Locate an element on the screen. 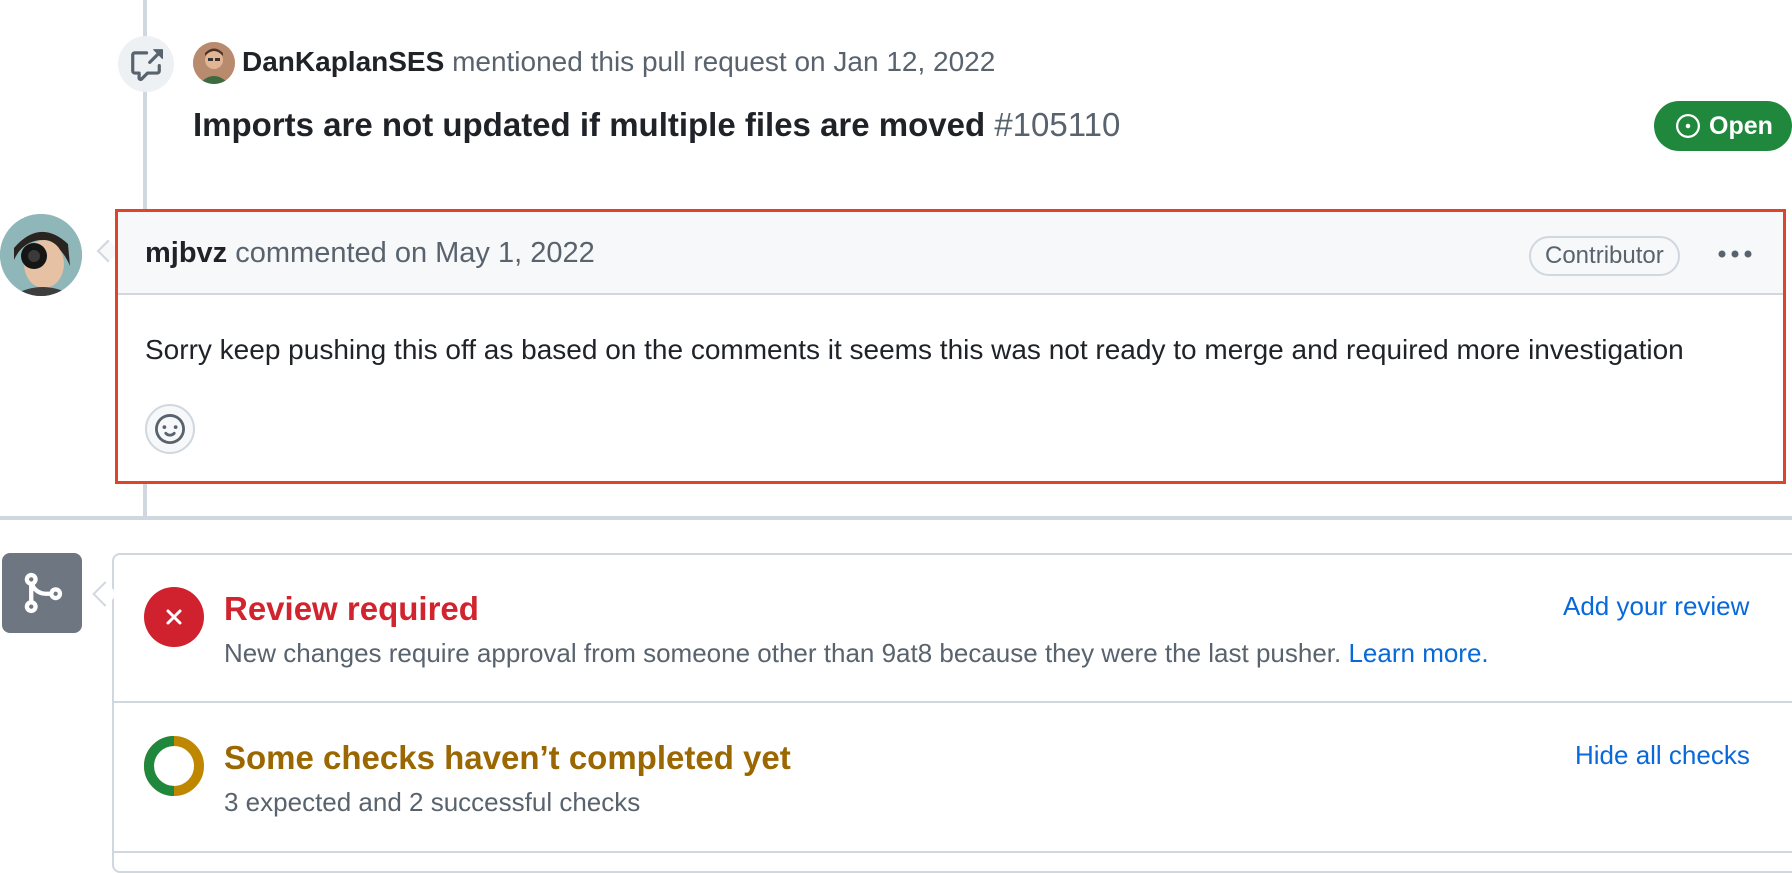 This screenshot has height=873, width=1792. mention-author: DanKaplanSES is located at coordinates (343, 61).